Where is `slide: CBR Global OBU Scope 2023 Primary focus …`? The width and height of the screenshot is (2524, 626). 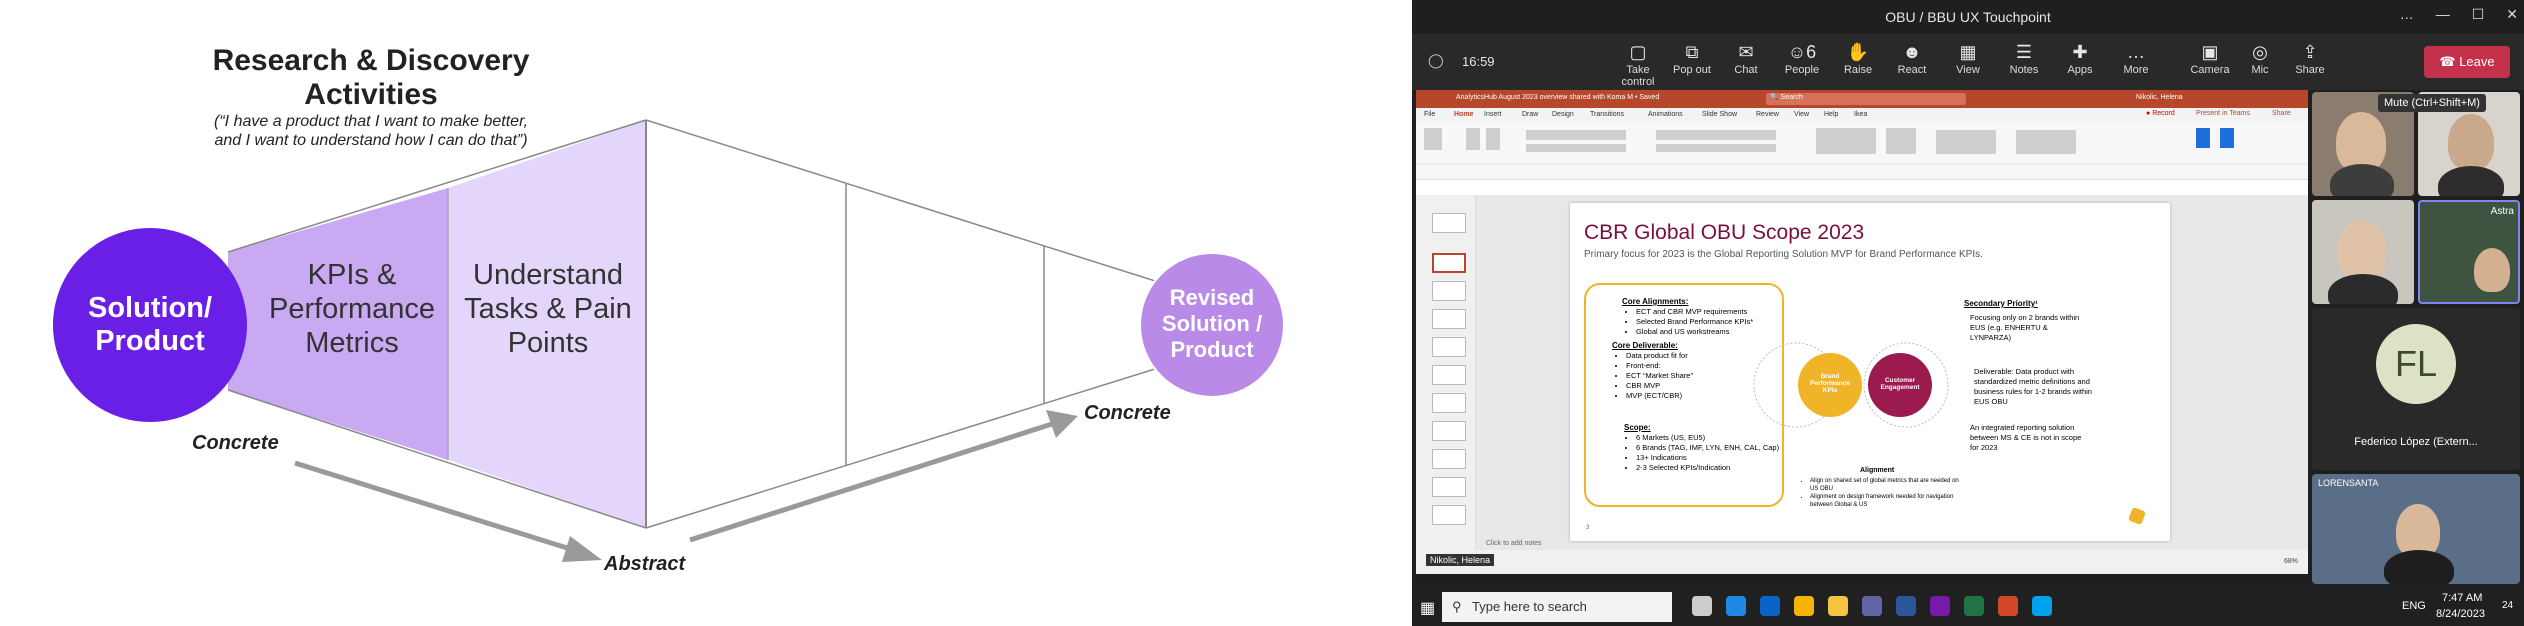
slide: CBR Global OBU Scope 2023 Primary focus … is located at coordinates (1870, 372).